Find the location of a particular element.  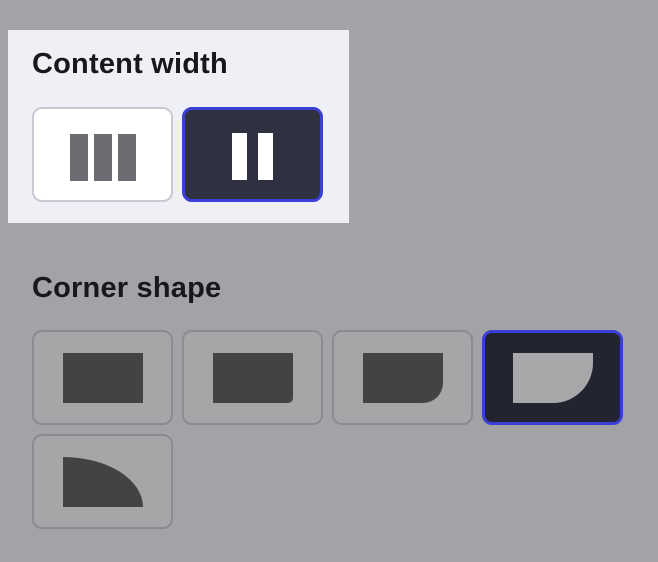

corner-shape-slightly-rounded-option is located at coordinates (252, 377).